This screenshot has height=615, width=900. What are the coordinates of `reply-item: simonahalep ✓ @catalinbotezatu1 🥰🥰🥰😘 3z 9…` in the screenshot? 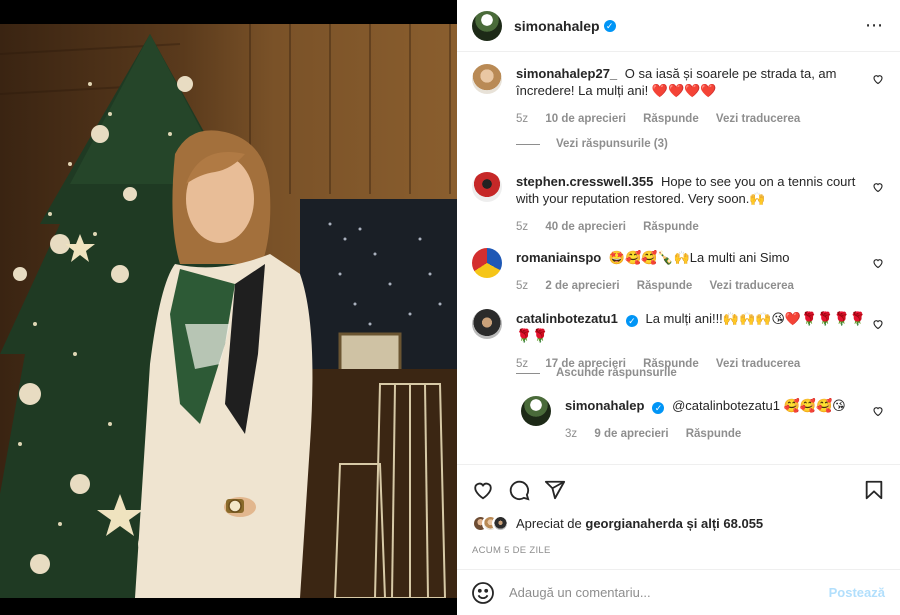 It's located at (702, 419).